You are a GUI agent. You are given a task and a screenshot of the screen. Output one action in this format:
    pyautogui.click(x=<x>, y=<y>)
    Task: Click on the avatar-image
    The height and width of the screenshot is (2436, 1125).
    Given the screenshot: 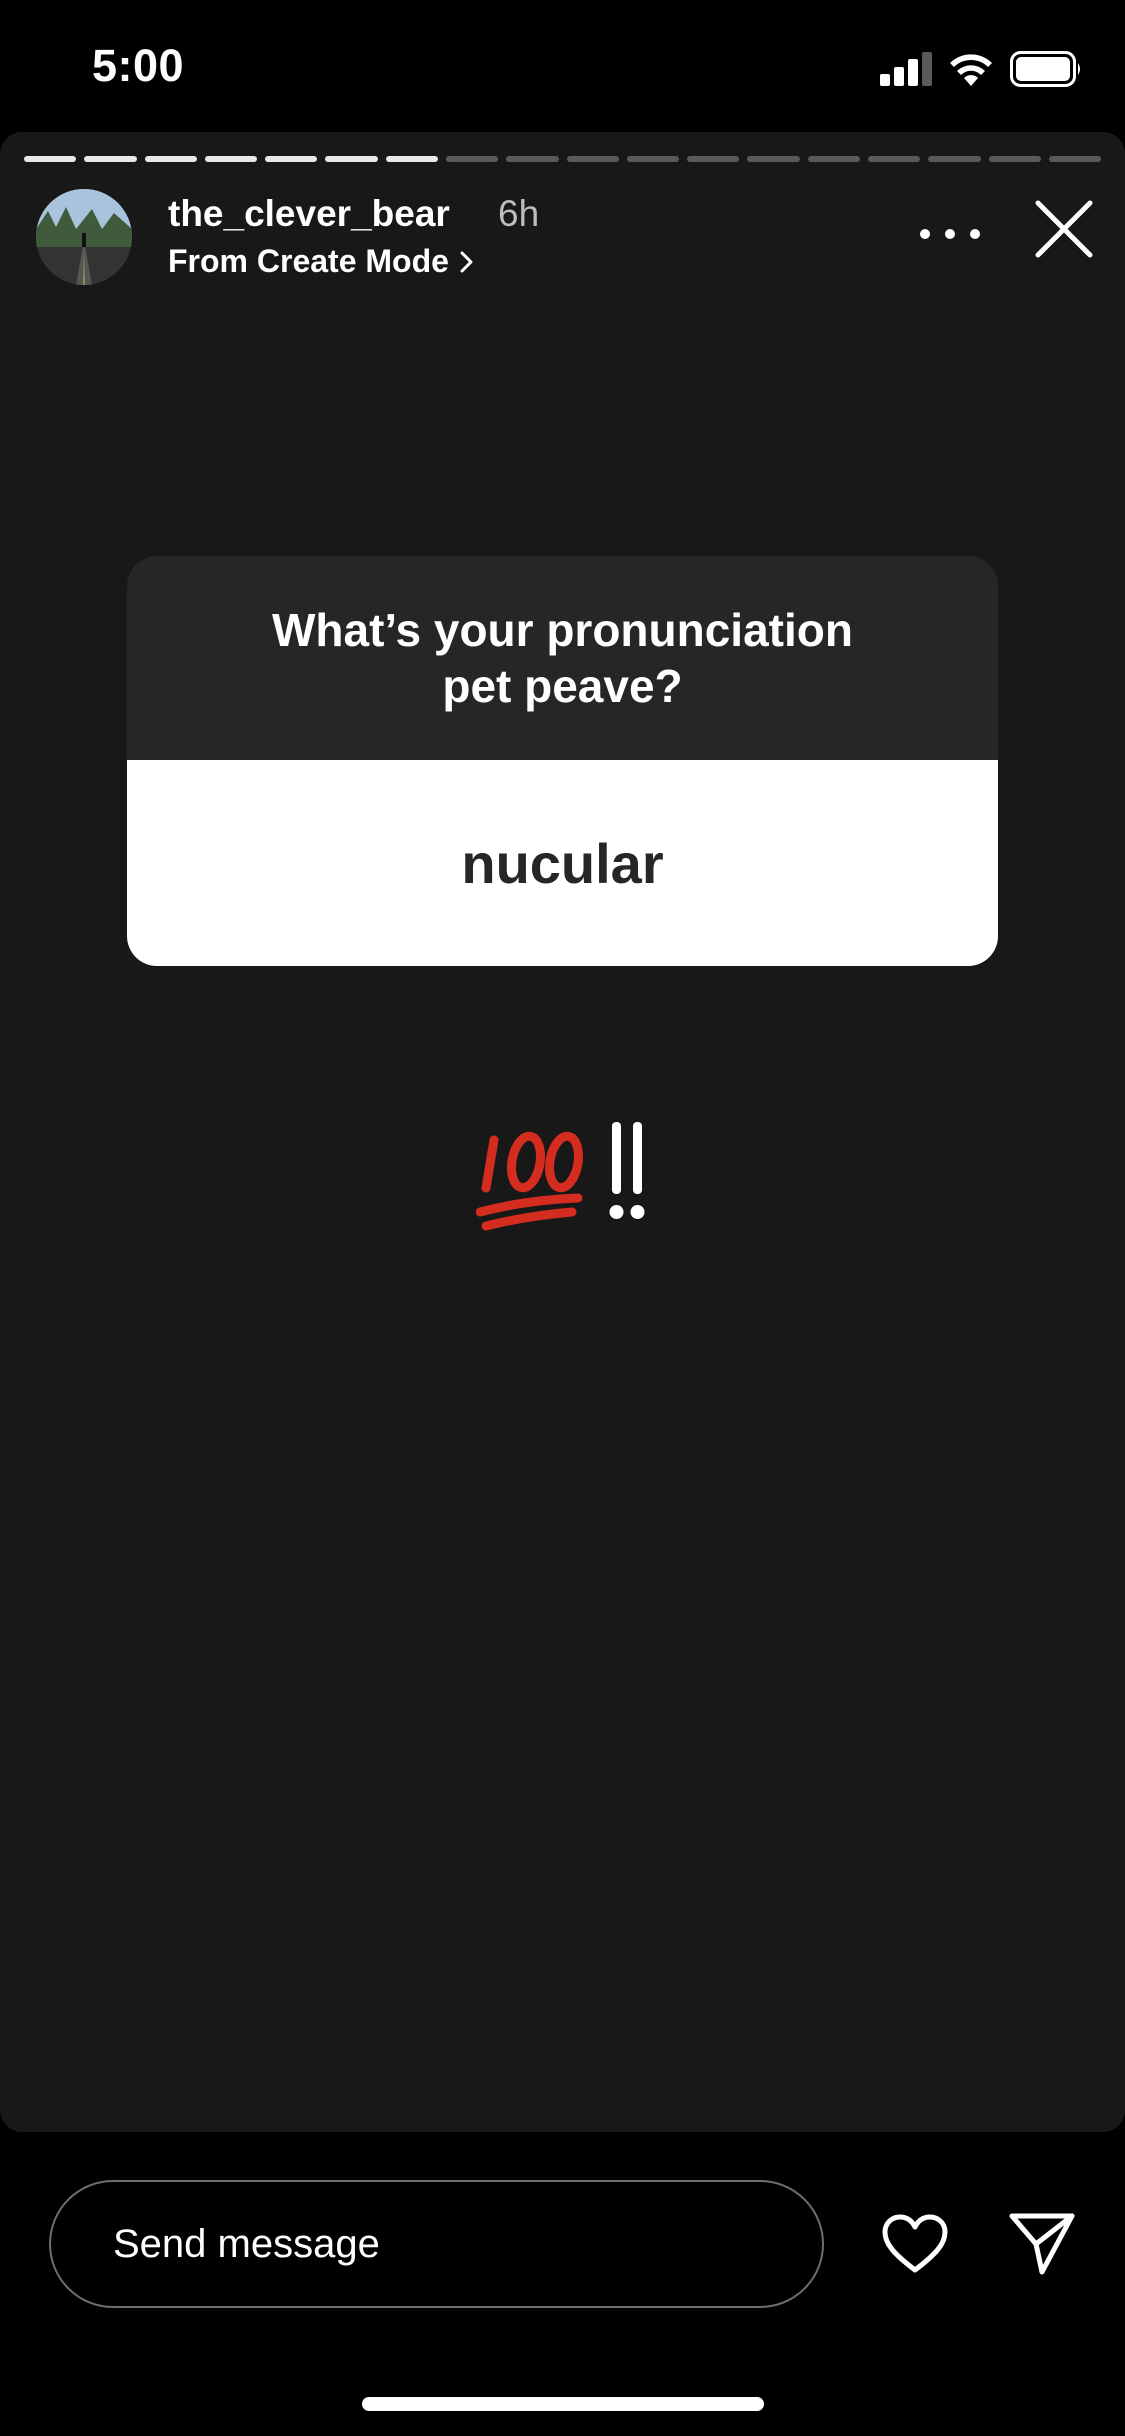 What is the action you would take?
    pyautogui.click(x=84, y=237)
    